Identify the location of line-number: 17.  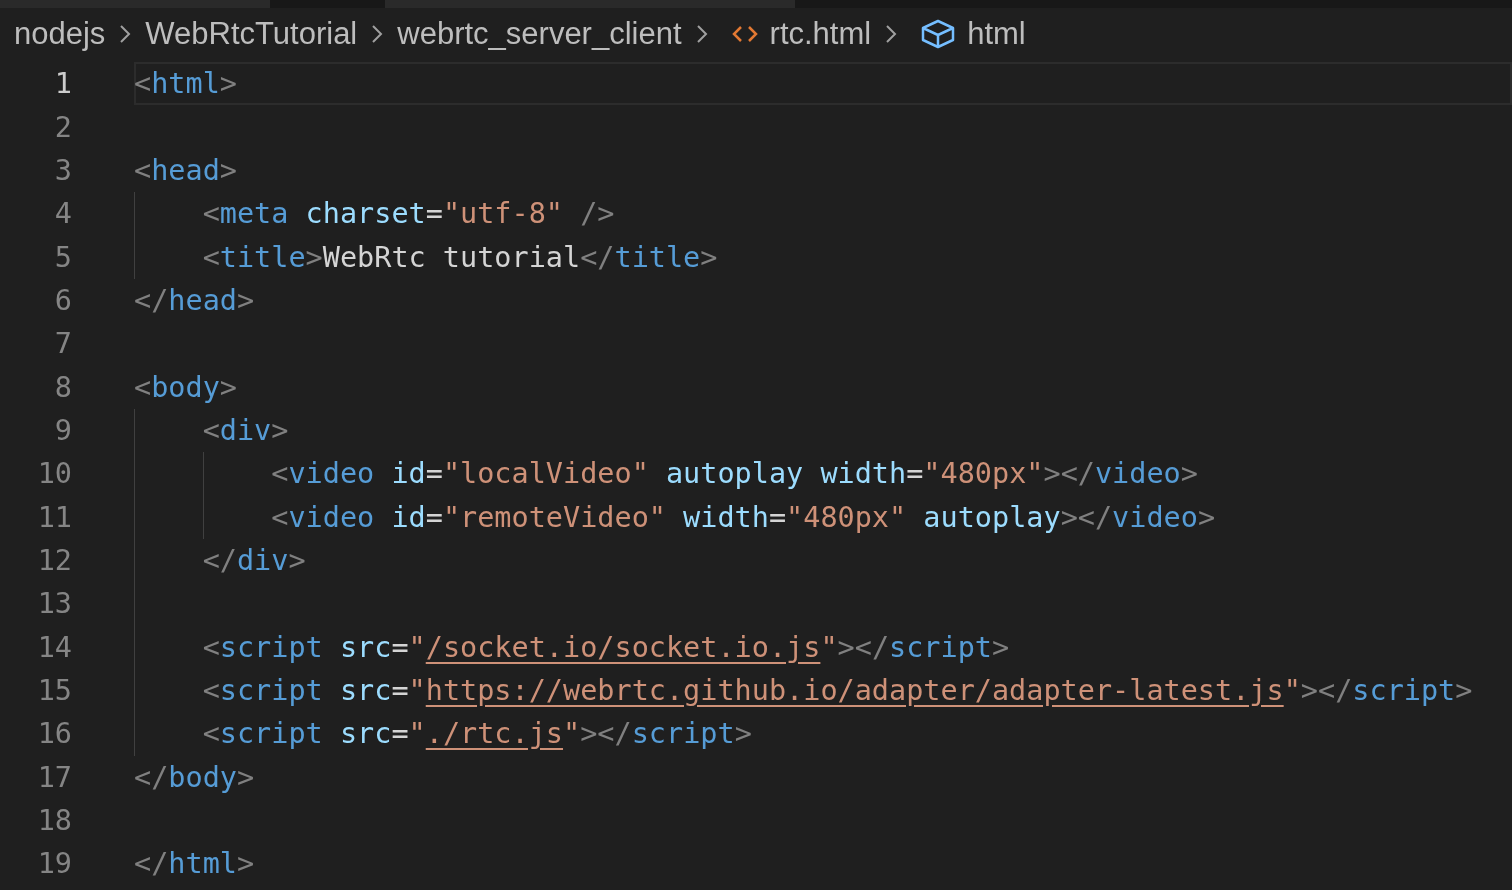
(54, 777).